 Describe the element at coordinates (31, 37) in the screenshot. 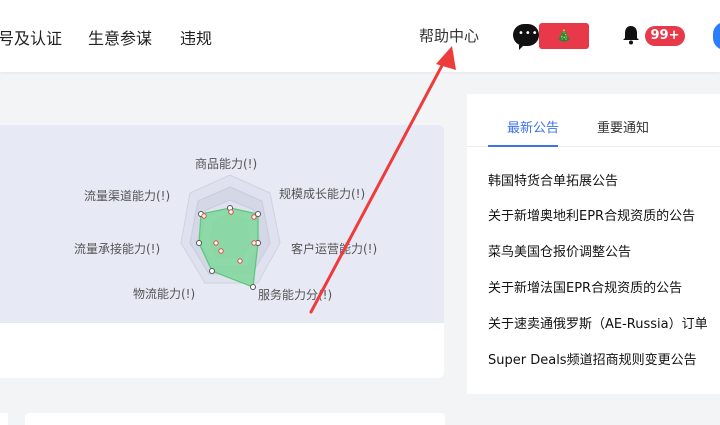

I see `nav-item-account-verification: 号及认证` at that location.